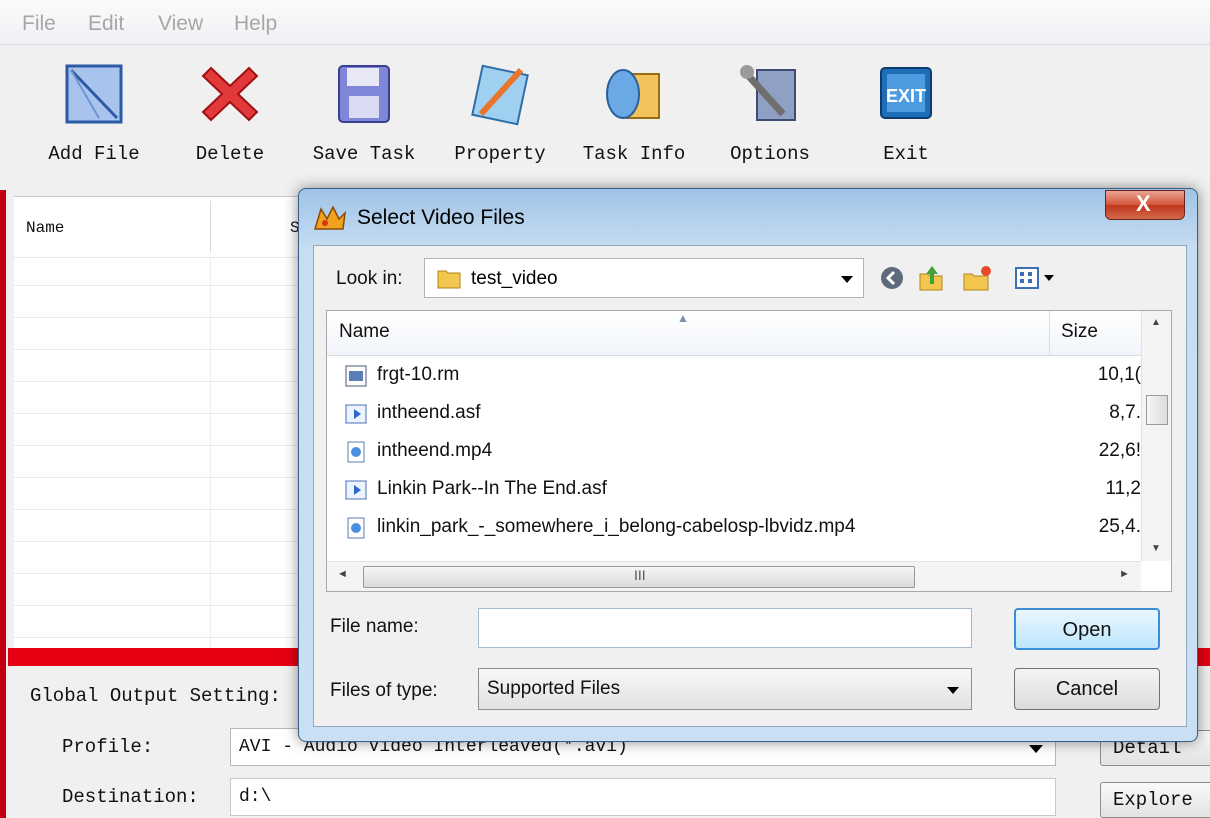 The image size is (1210, 818). I want to click on file-size: 8,7., so click(1125, 412).